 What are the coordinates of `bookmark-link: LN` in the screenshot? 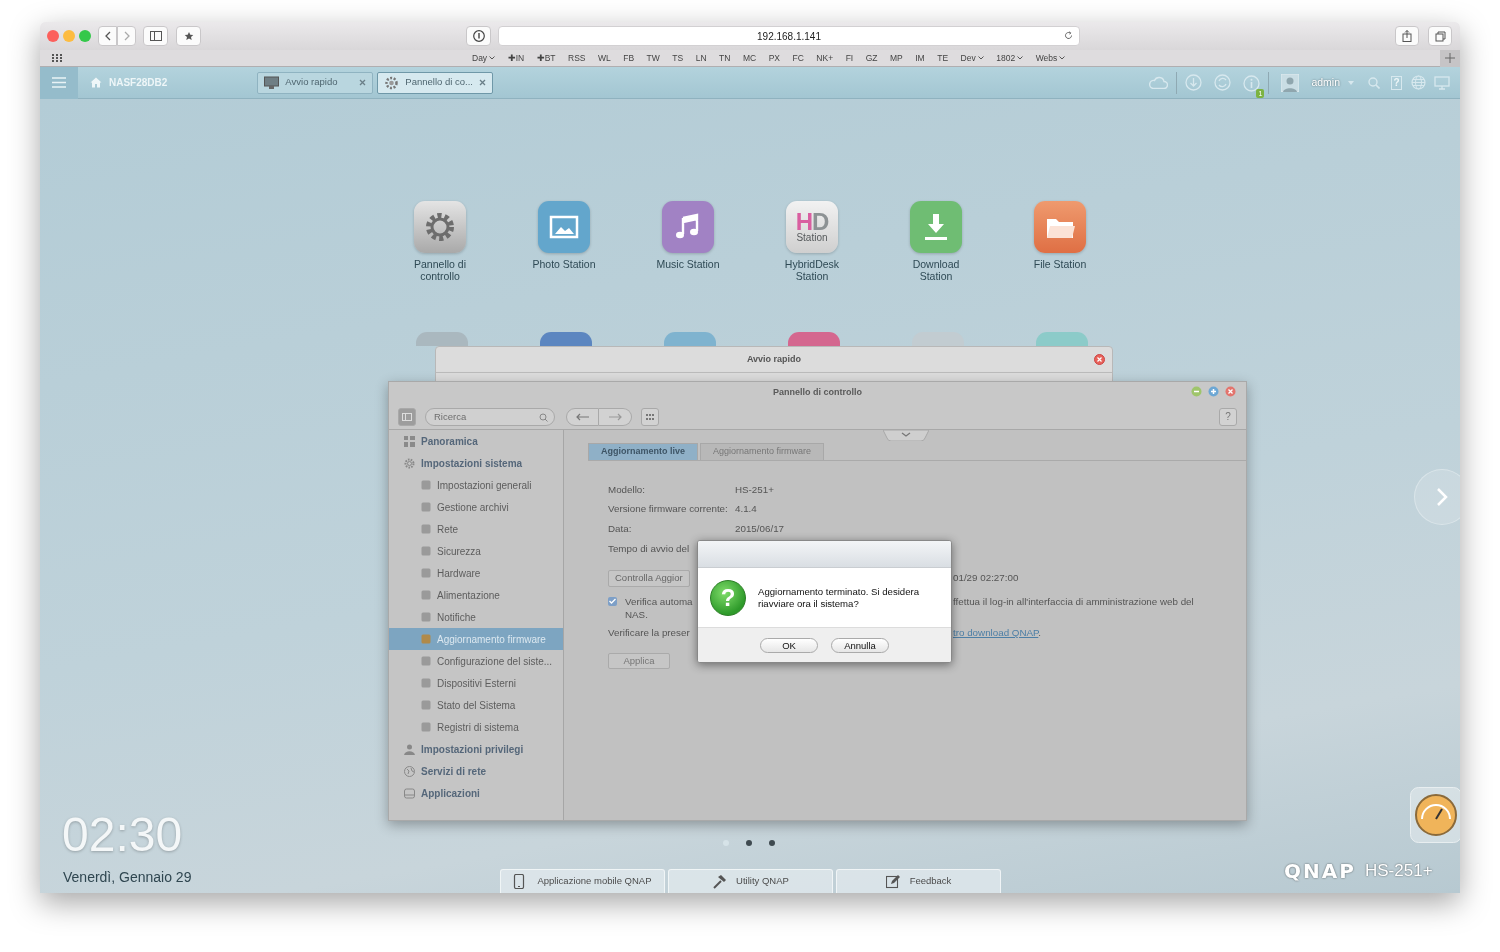 It's located at (701, 58).